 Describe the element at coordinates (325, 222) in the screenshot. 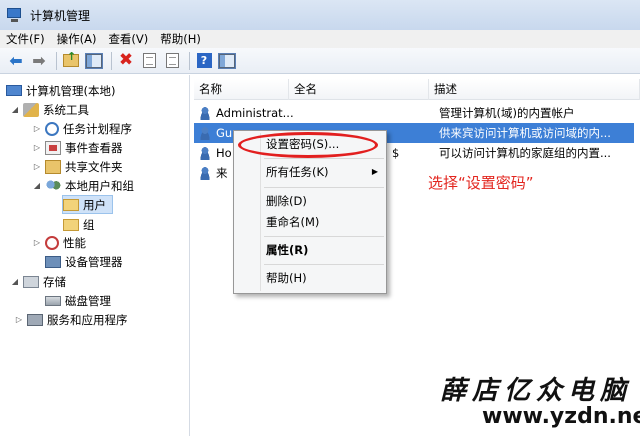

I see `menu-item-rename: 重命名(M)` at that location.